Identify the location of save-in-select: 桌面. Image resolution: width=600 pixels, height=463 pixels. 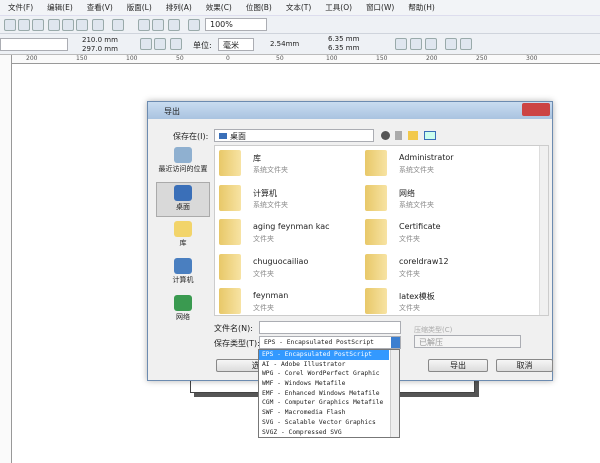
(294, 135).